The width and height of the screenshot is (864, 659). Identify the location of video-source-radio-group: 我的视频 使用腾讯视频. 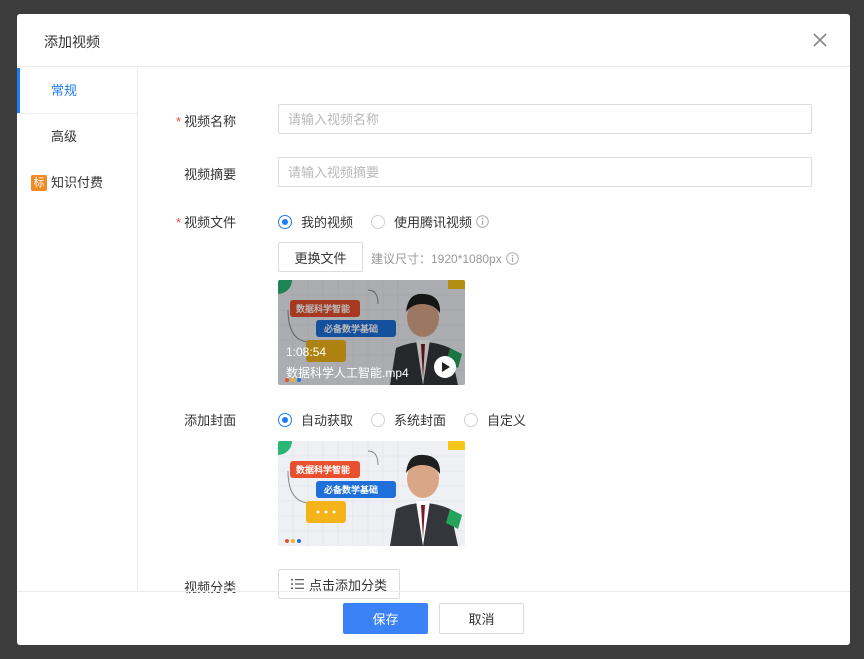
(392, 221).